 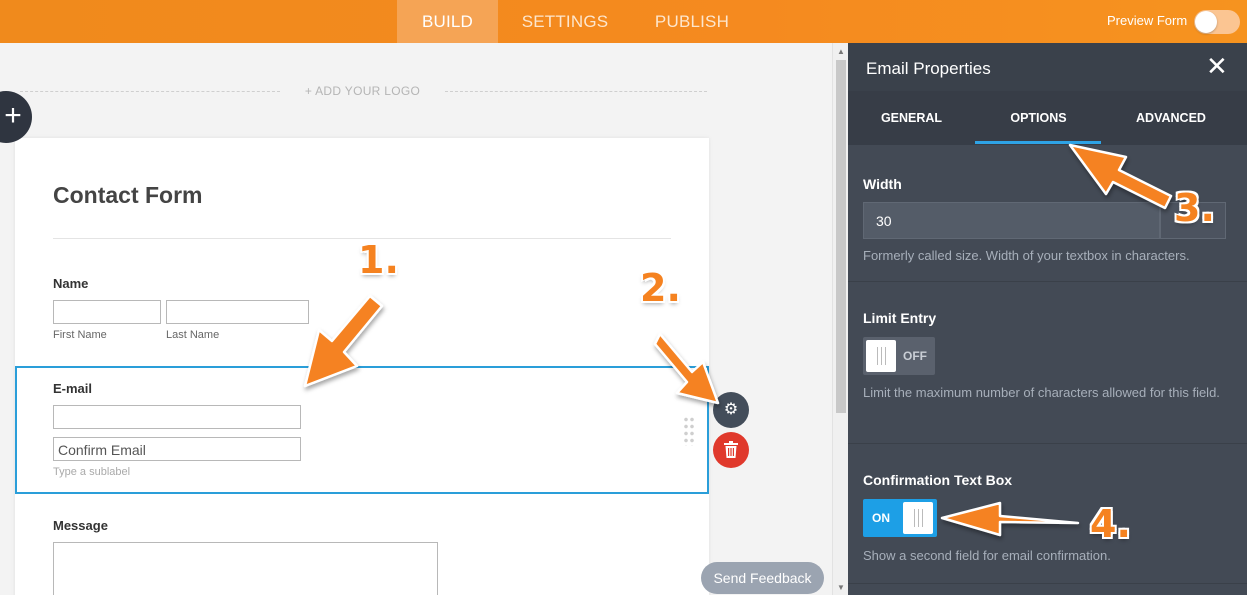 What do you see at coordinates (1194, 208) in the screenshot?
I see `annotation-3: 3.` at bounding box center [1194, 208].